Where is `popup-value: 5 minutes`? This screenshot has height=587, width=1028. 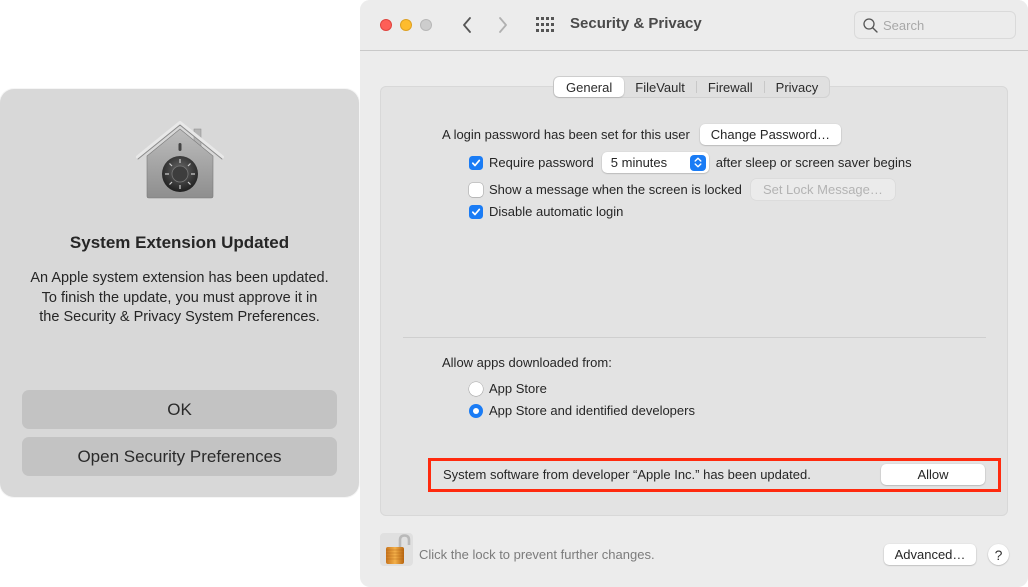
popup-value: 5 minutes is located at coordinates (639, 162).